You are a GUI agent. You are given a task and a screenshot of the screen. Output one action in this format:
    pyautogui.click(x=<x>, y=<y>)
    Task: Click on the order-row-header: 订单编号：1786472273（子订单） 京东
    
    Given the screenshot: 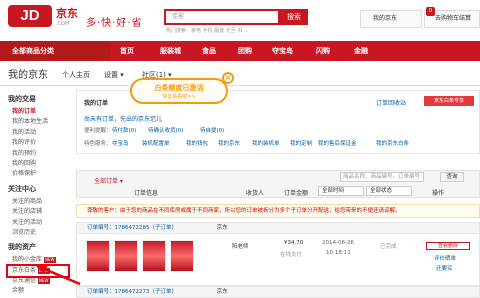 What is the action you would take?
    pyautogui.click(x=278, y=292)
    